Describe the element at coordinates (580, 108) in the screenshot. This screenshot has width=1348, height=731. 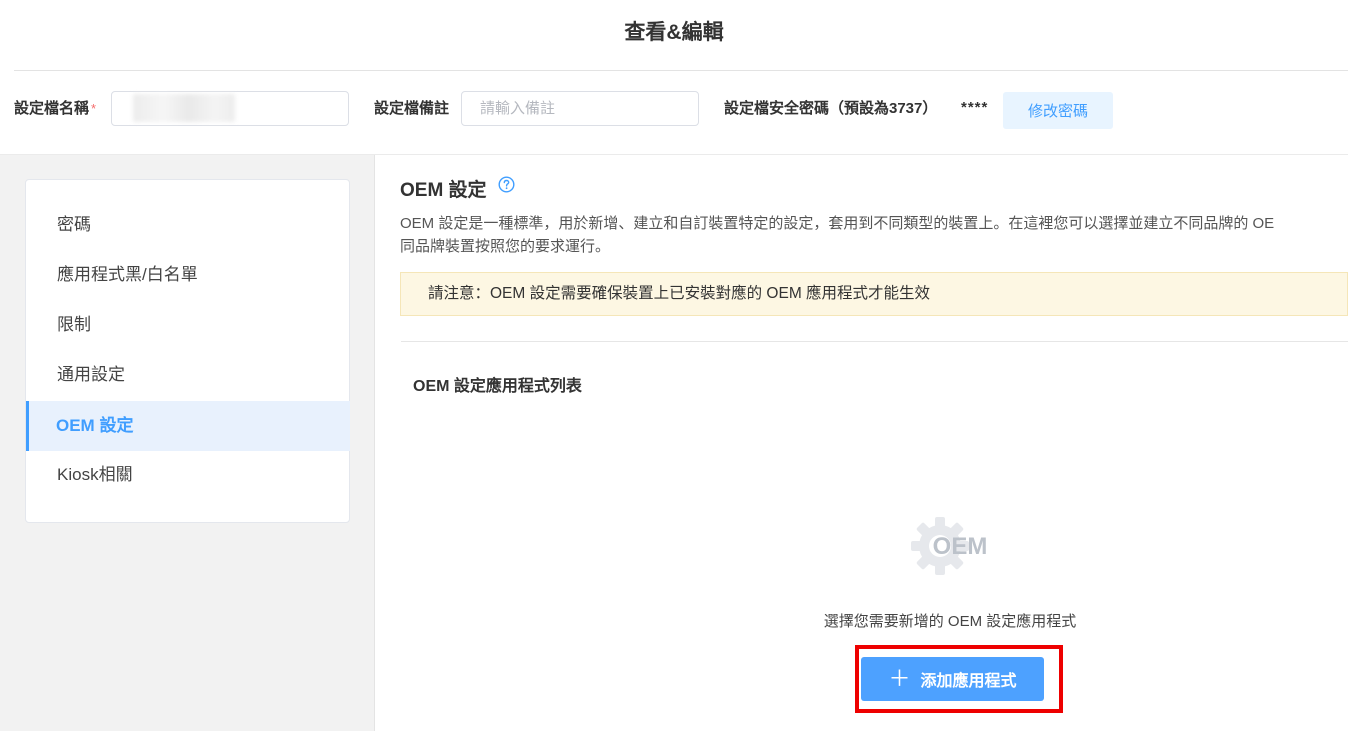
I see `profile-note-input` at that location.